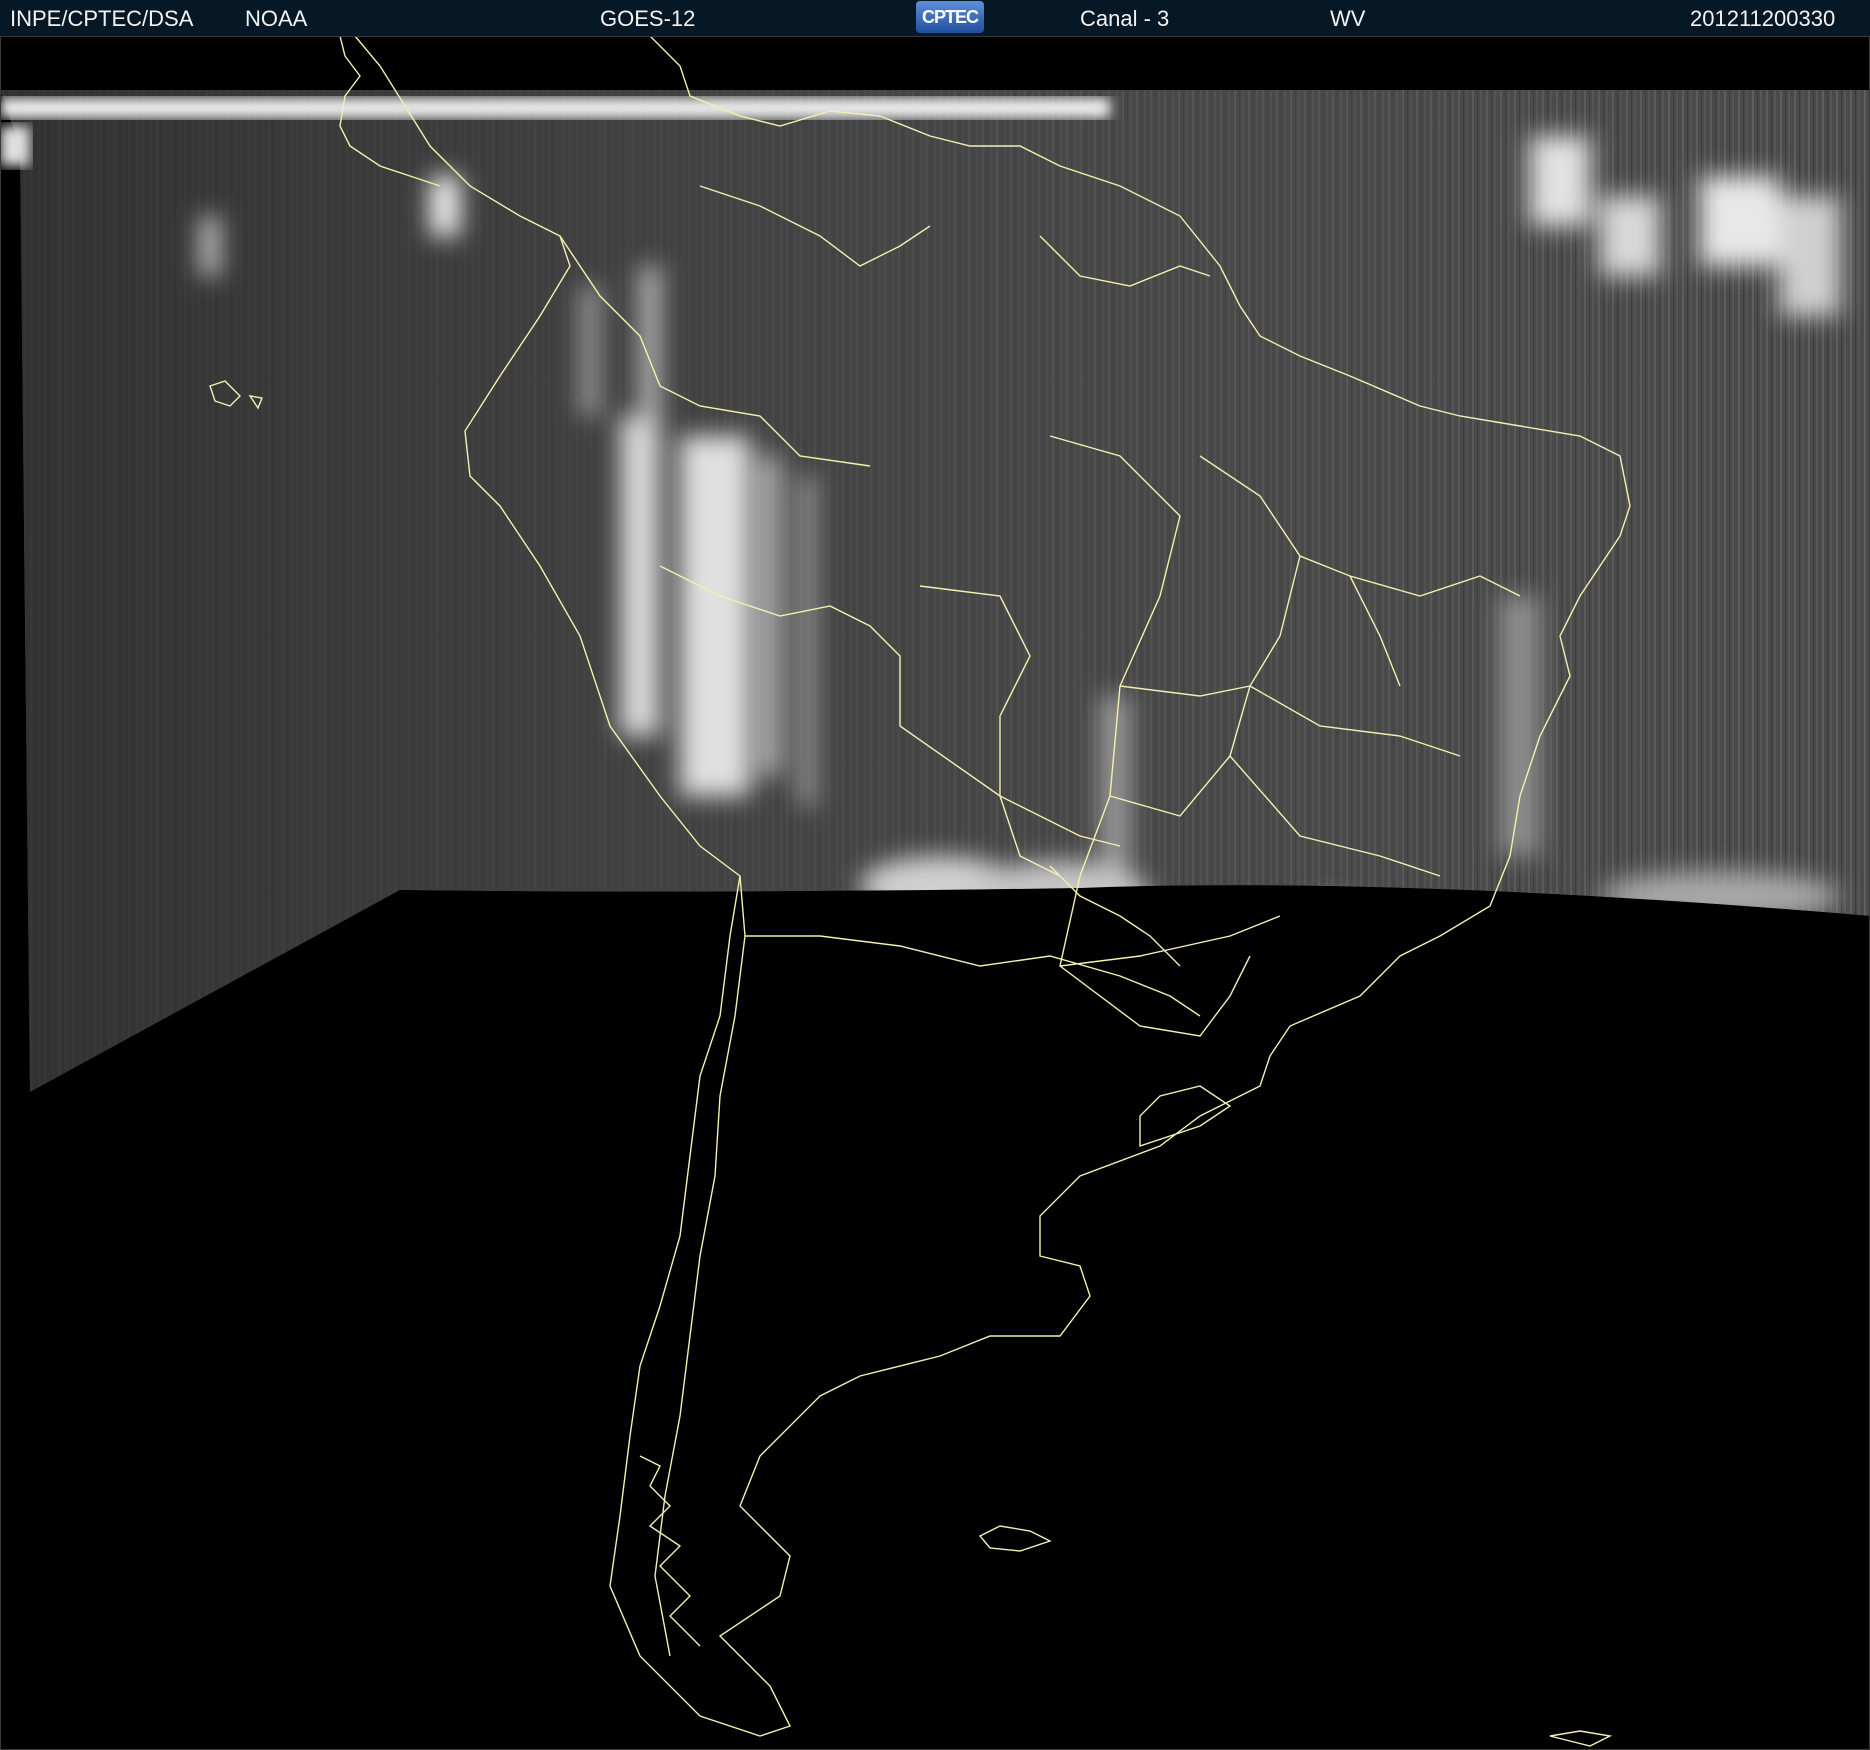  I want to click on band-label: WV, so click(1348, 18).